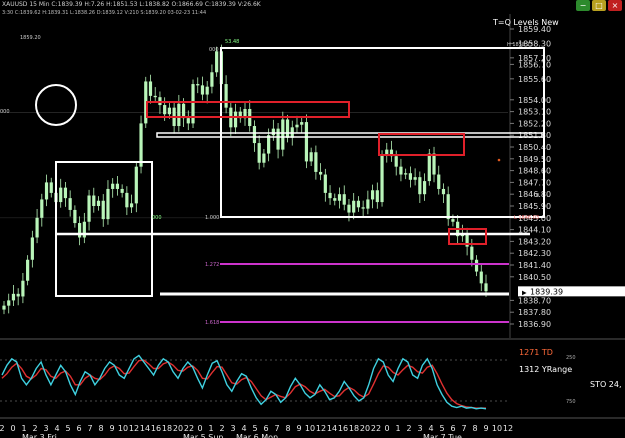  Describe the element at coordinates (287, 428) in the screenshot. I see `x-tick-label: 8` at that location.